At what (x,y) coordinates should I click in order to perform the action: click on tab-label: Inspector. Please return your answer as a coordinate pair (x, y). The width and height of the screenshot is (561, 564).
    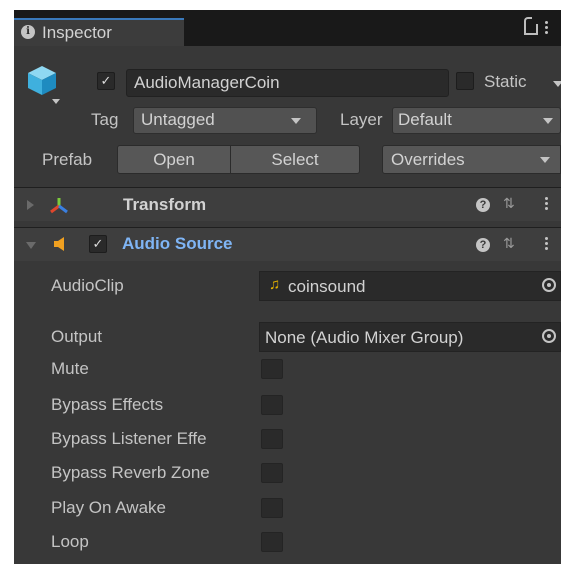
    Looking at the image, I should click on (77, 32).